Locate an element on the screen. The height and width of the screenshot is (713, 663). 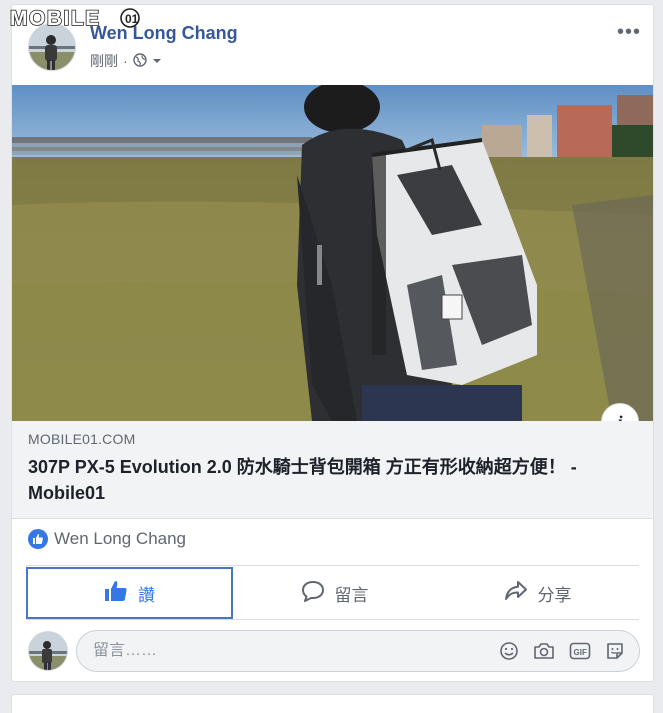
comment-input-wrapper: GIF is located at coordinates (358, 651).